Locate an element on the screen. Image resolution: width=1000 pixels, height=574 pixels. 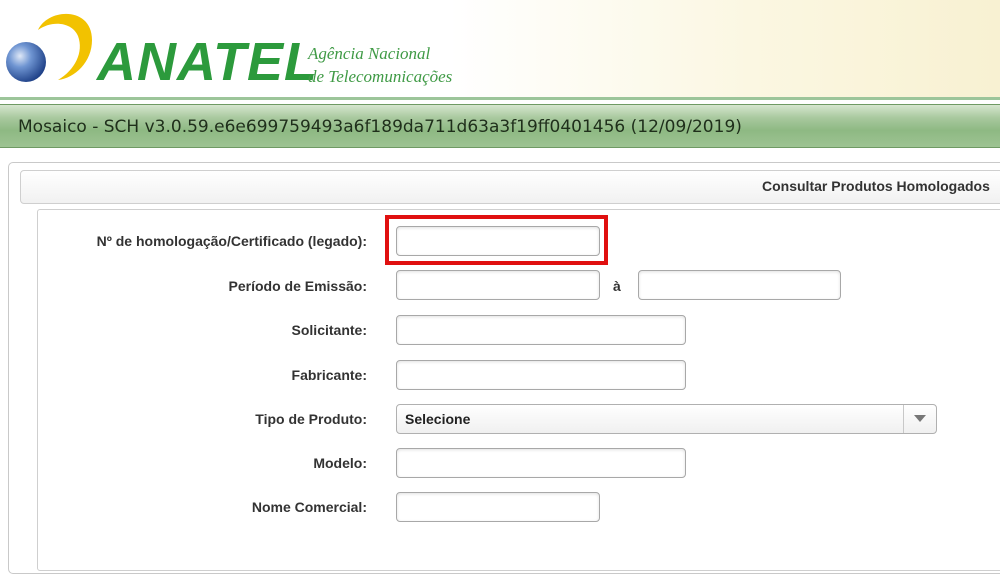
tipo-produto-label: Tipo de Produto: is located at coordinates (311, 419).